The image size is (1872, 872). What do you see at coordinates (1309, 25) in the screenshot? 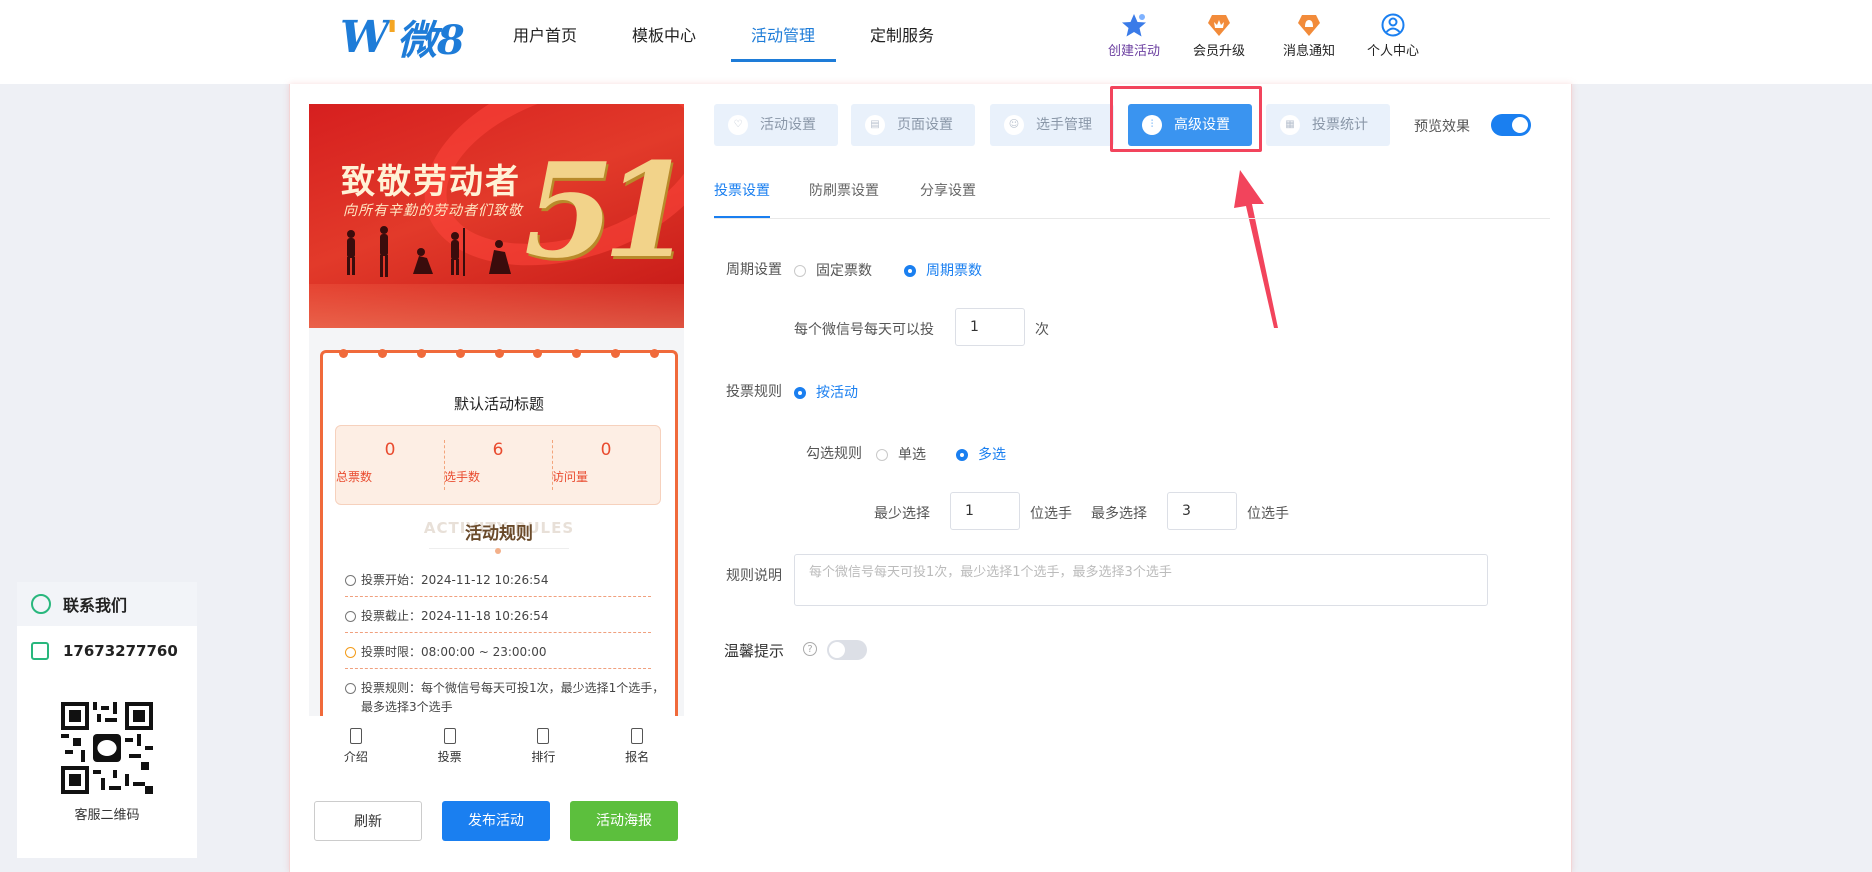
I see `bell-badge-icon` at bounding box center [1309, 25].